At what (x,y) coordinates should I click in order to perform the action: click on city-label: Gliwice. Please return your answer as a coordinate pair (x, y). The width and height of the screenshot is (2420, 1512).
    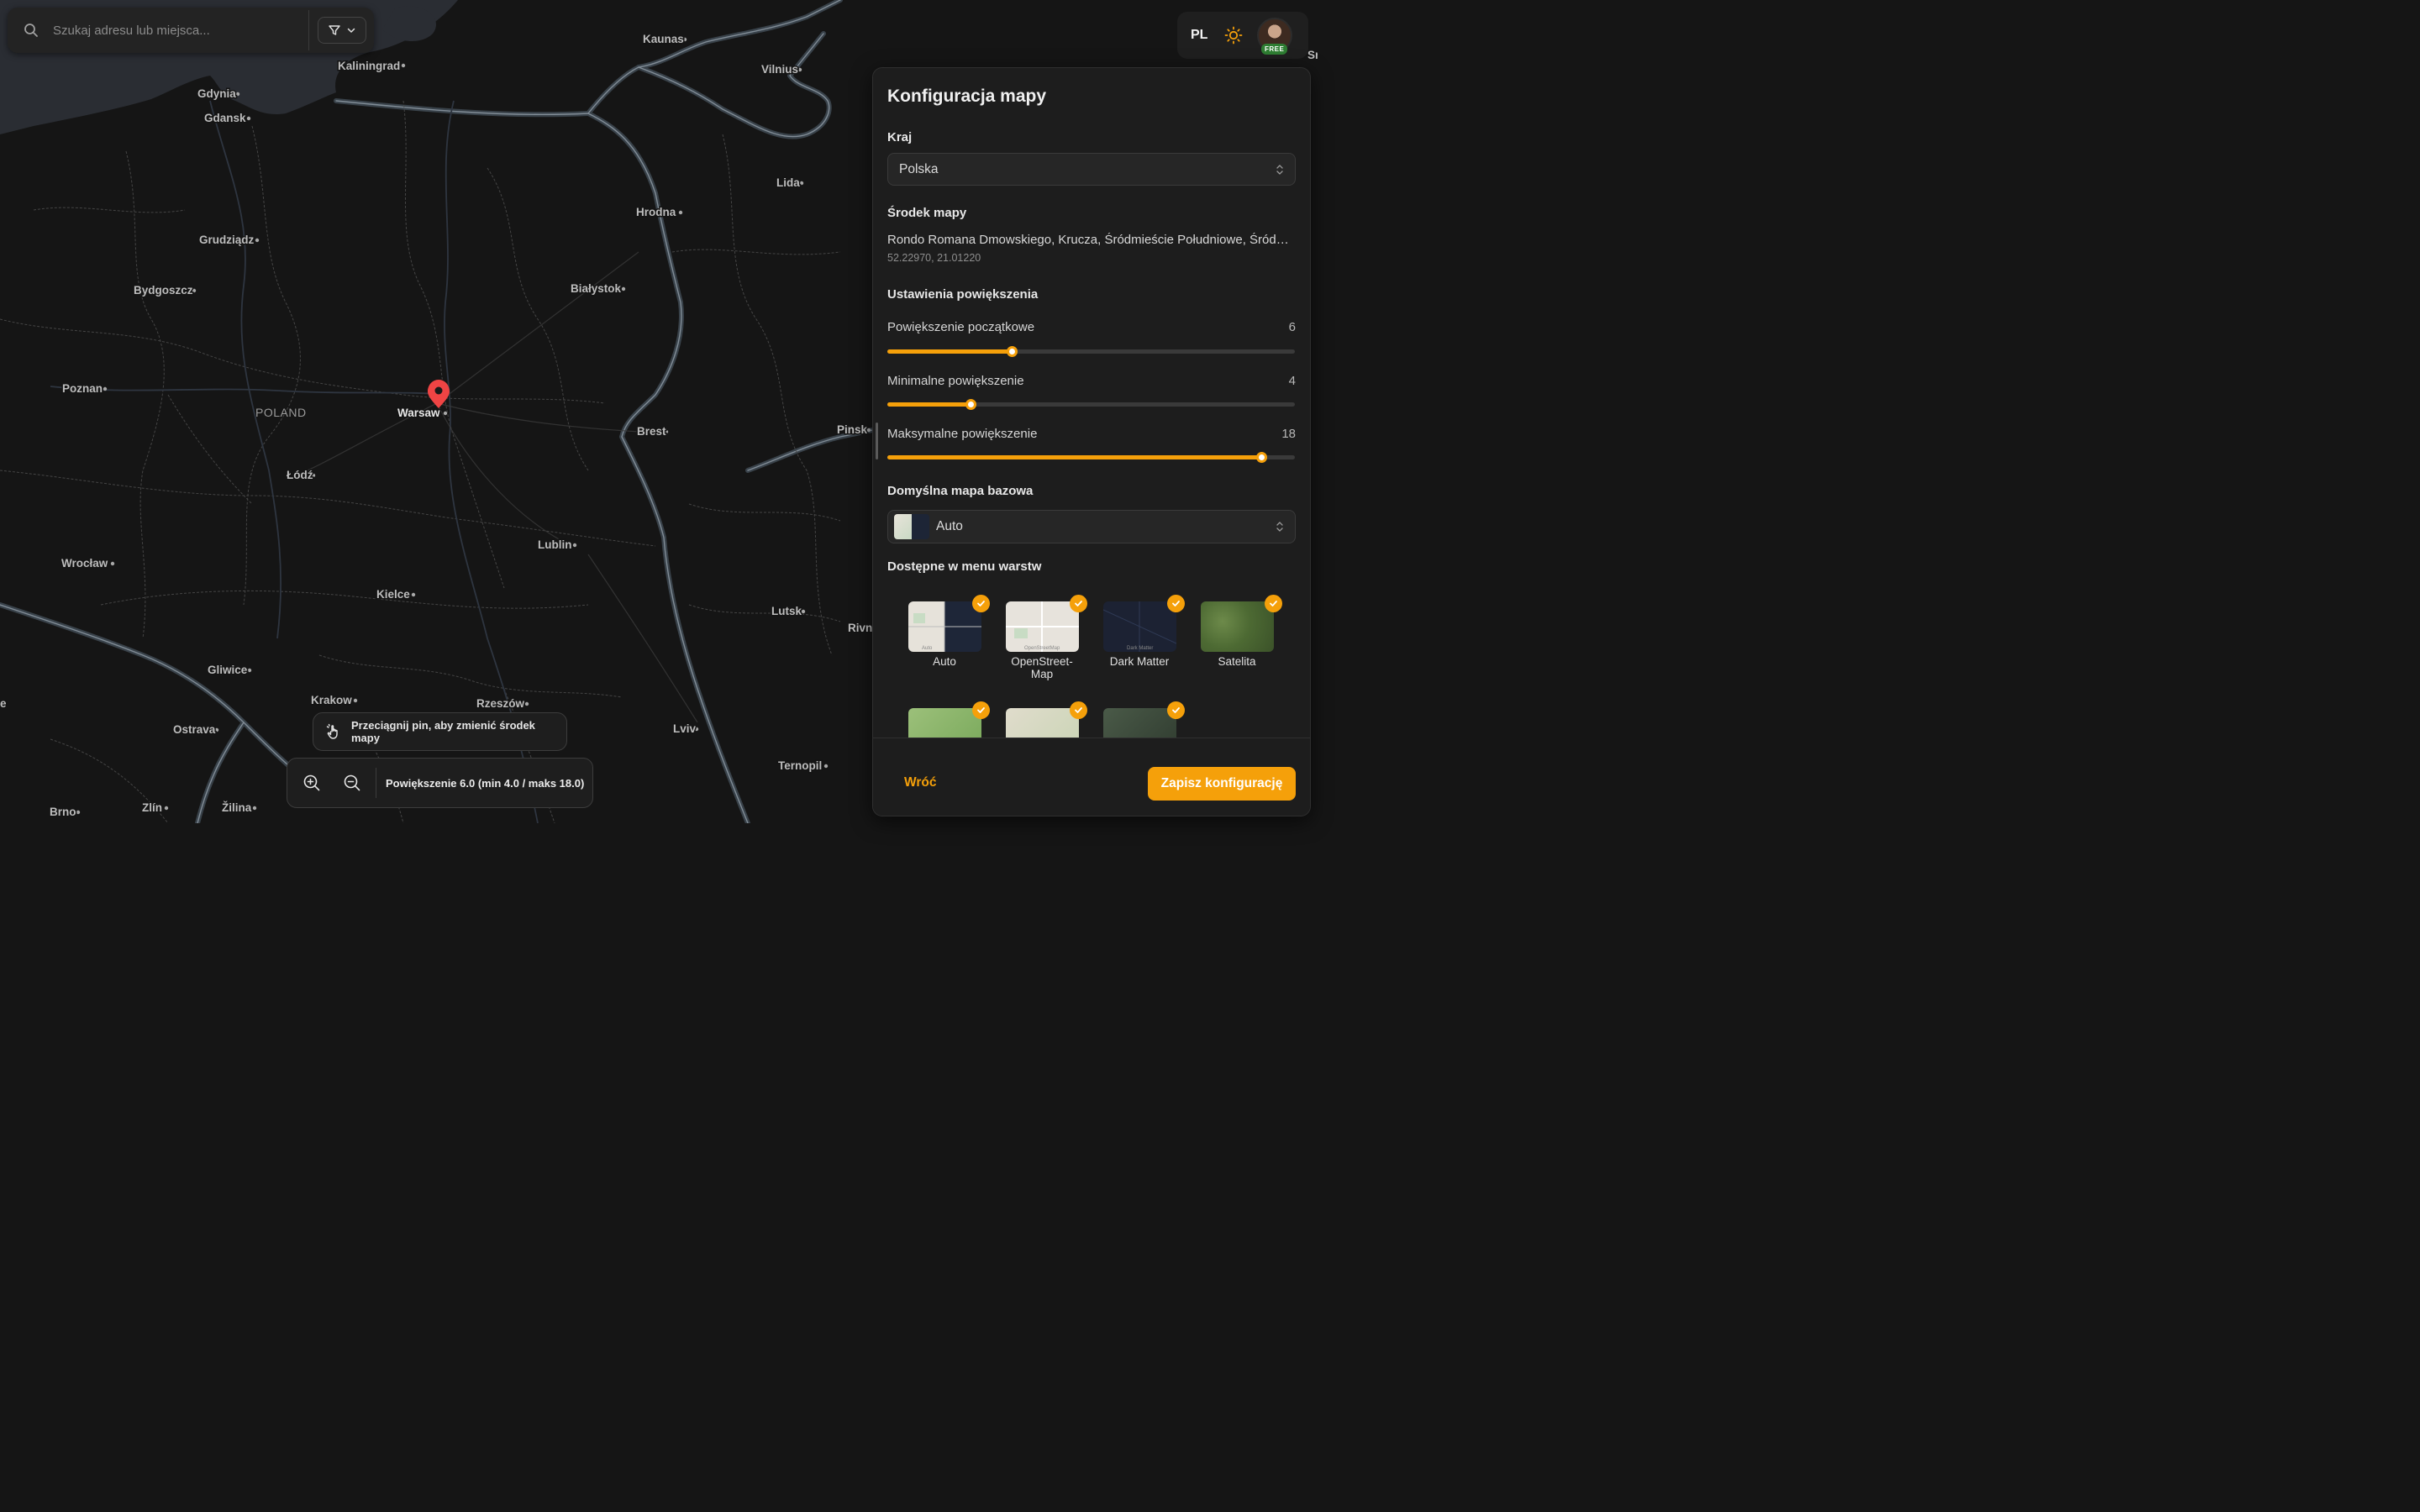
    Looking at the image, I should click on (228, 670).